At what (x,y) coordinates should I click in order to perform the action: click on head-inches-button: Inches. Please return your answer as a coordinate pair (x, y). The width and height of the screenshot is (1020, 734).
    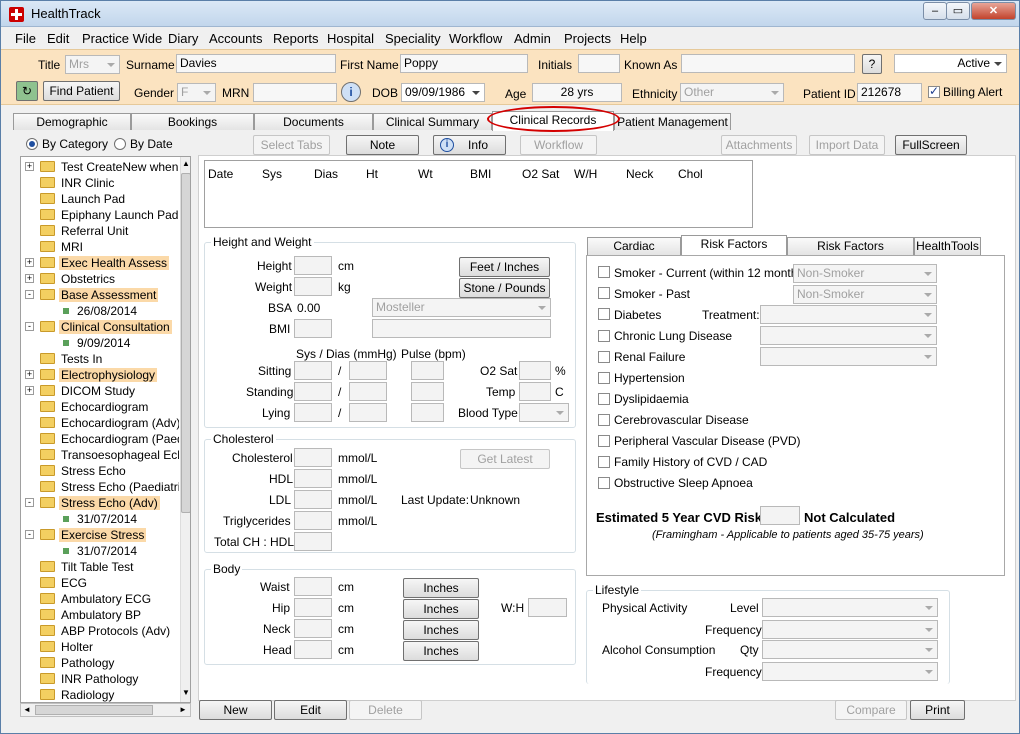
    Looking at the image, I should click on (441, 651).